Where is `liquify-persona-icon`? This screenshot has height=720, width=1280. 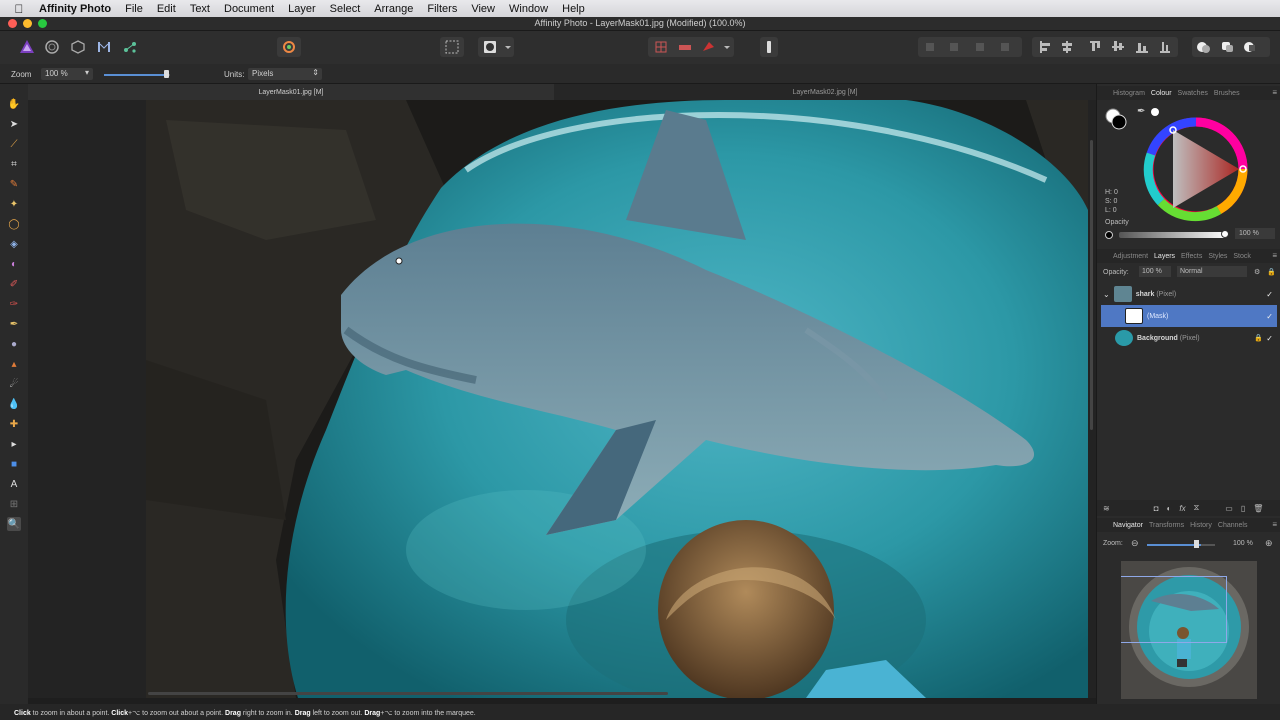 liquify-persona-icon is located at coordinates (52, 47).